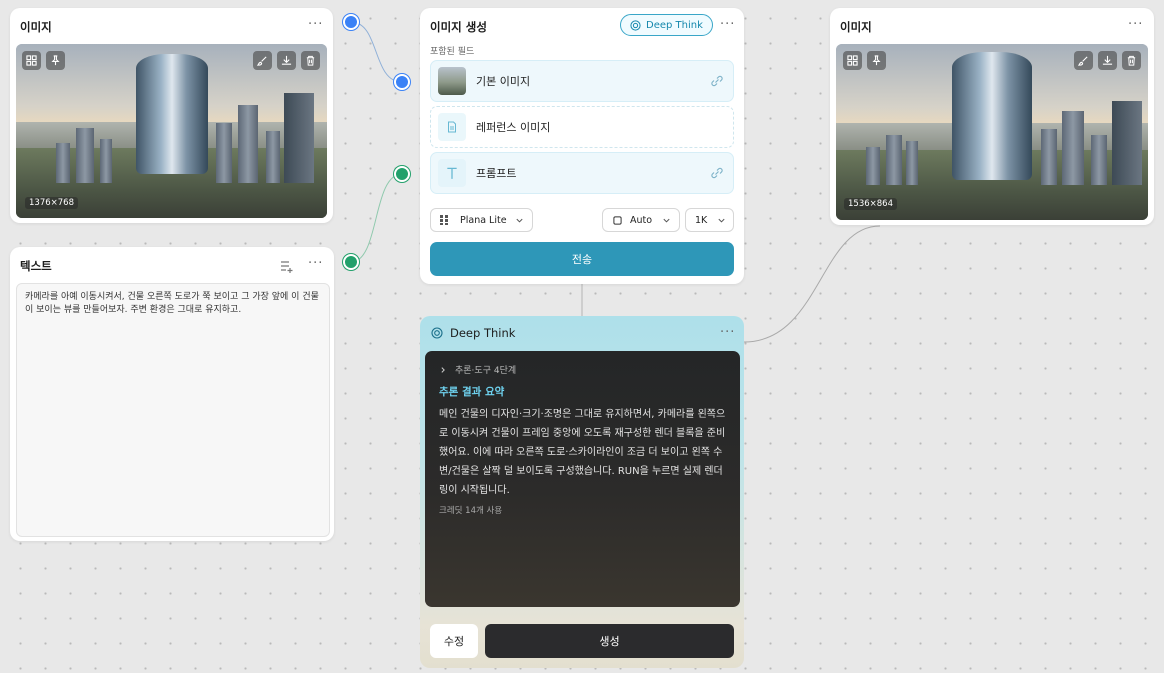 Image resolution: width=1164 pixels, height=673 pixels. I want to click on base-image-input-port, so click(402, 82).